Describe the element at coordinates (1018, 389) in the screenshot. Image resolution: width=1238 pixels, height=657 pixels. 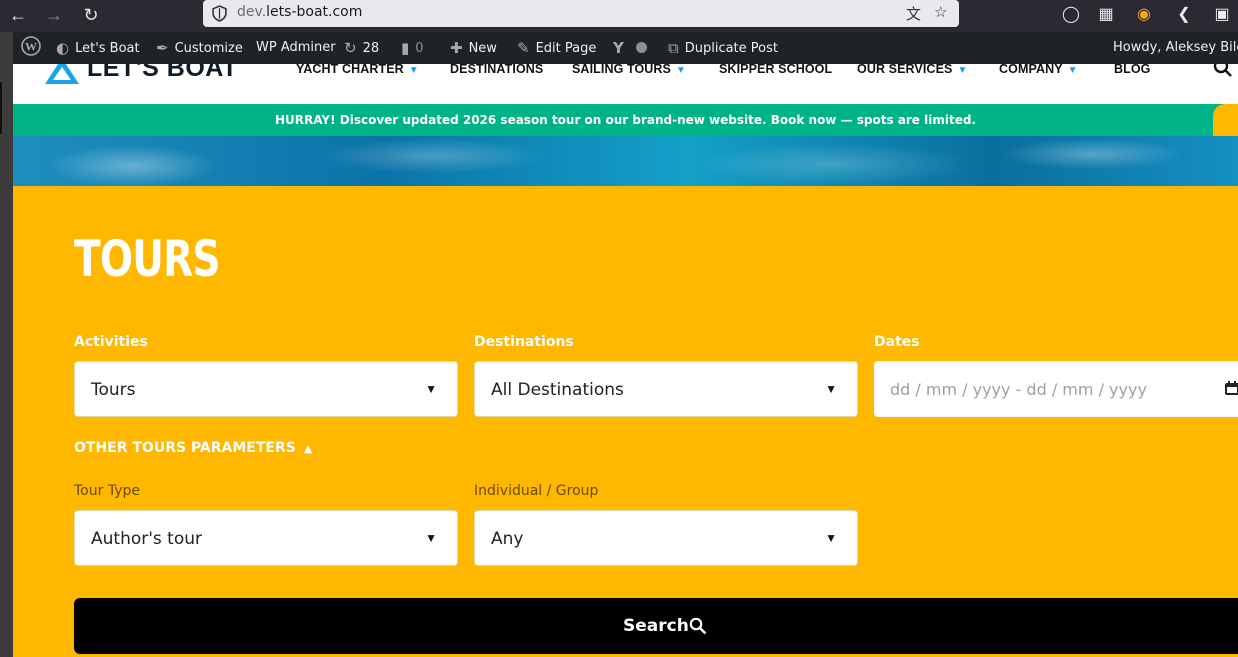
I see `dates-placeholder: dd / mm / yyyy - dd / mm / yyyy` at that location.